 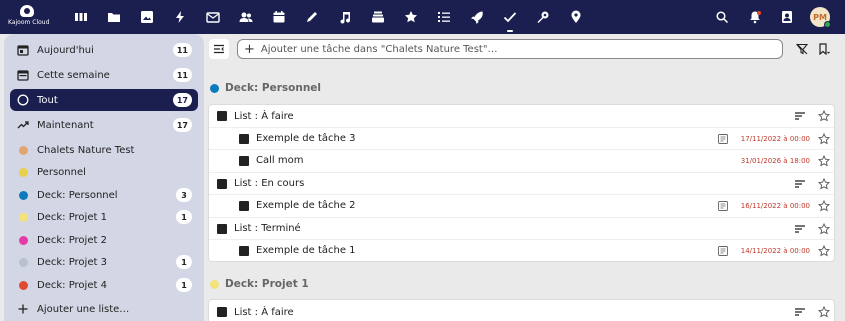 What do you see at coordinates (73, 75) in the screenshot?
I see `sidebar-item-label: Cette semaine` at bounding box center [73, 75].